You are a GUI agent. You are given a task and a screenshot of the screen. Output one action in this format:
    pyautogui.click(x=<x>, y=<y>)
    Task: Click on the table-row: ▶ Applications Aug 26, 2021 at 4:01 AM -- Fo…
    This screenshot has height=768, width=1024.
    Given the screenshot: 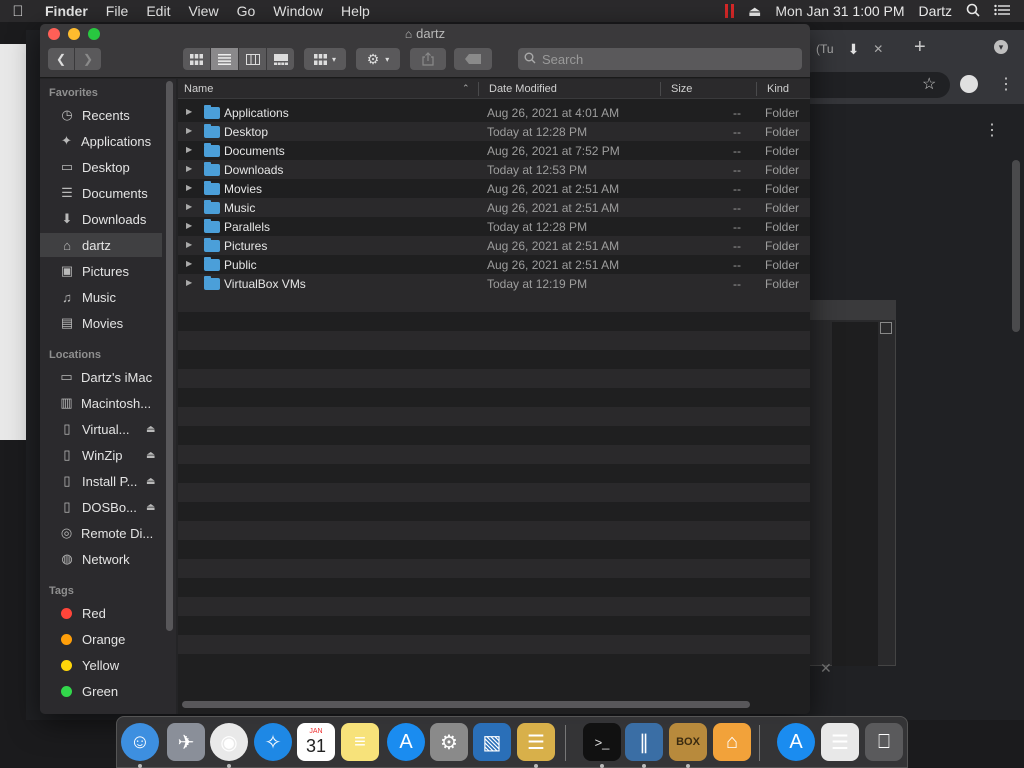 What is the action you would take?
    pyautogui.click(x=494, y=112)
    